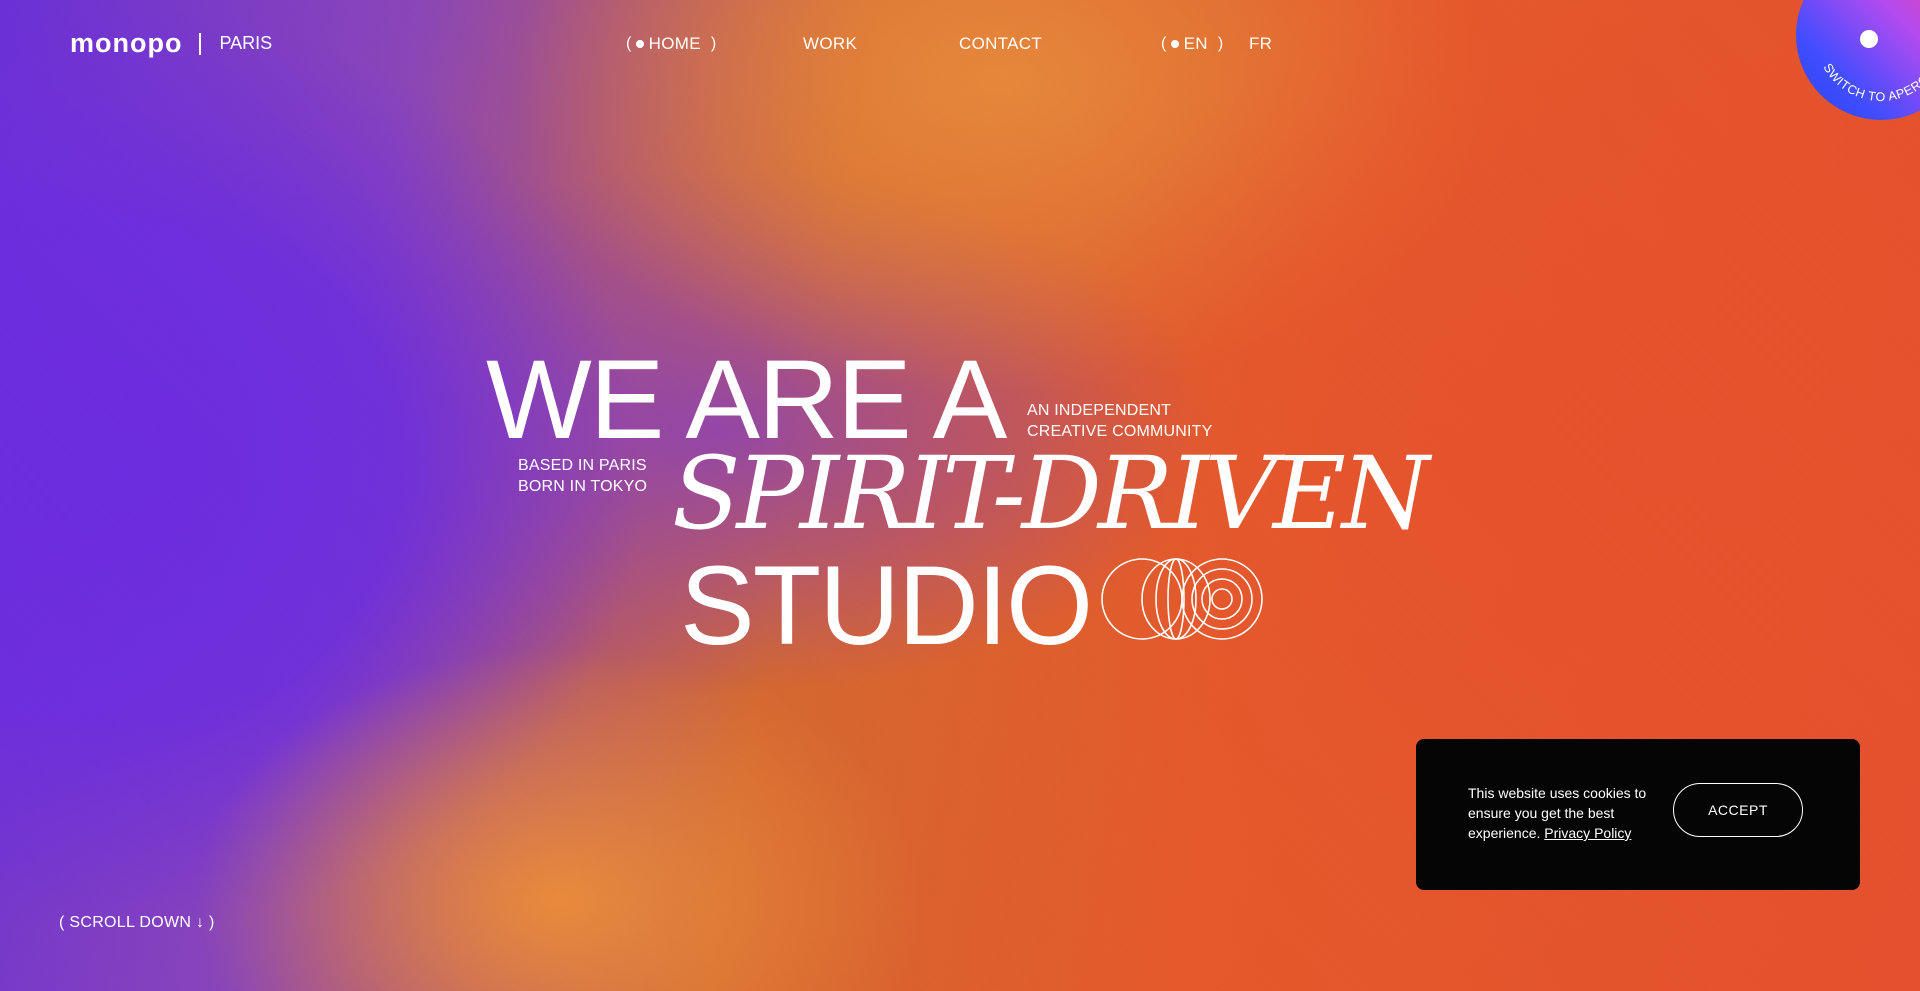 This screenshot has width=1920, height=991. Describe the element at coordinates (1195, 43) in the screenshot. I see `lang-en-label: EN` at that location.